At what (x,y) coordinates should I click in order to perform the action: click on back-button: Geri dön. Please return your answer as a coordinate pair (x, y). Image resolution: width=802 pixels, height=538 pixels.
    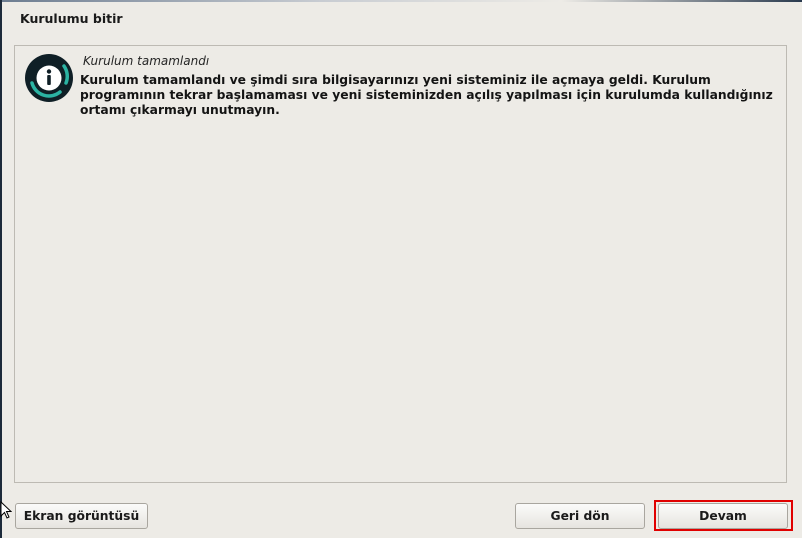
    Looking at the image, I should click on (580, 516).